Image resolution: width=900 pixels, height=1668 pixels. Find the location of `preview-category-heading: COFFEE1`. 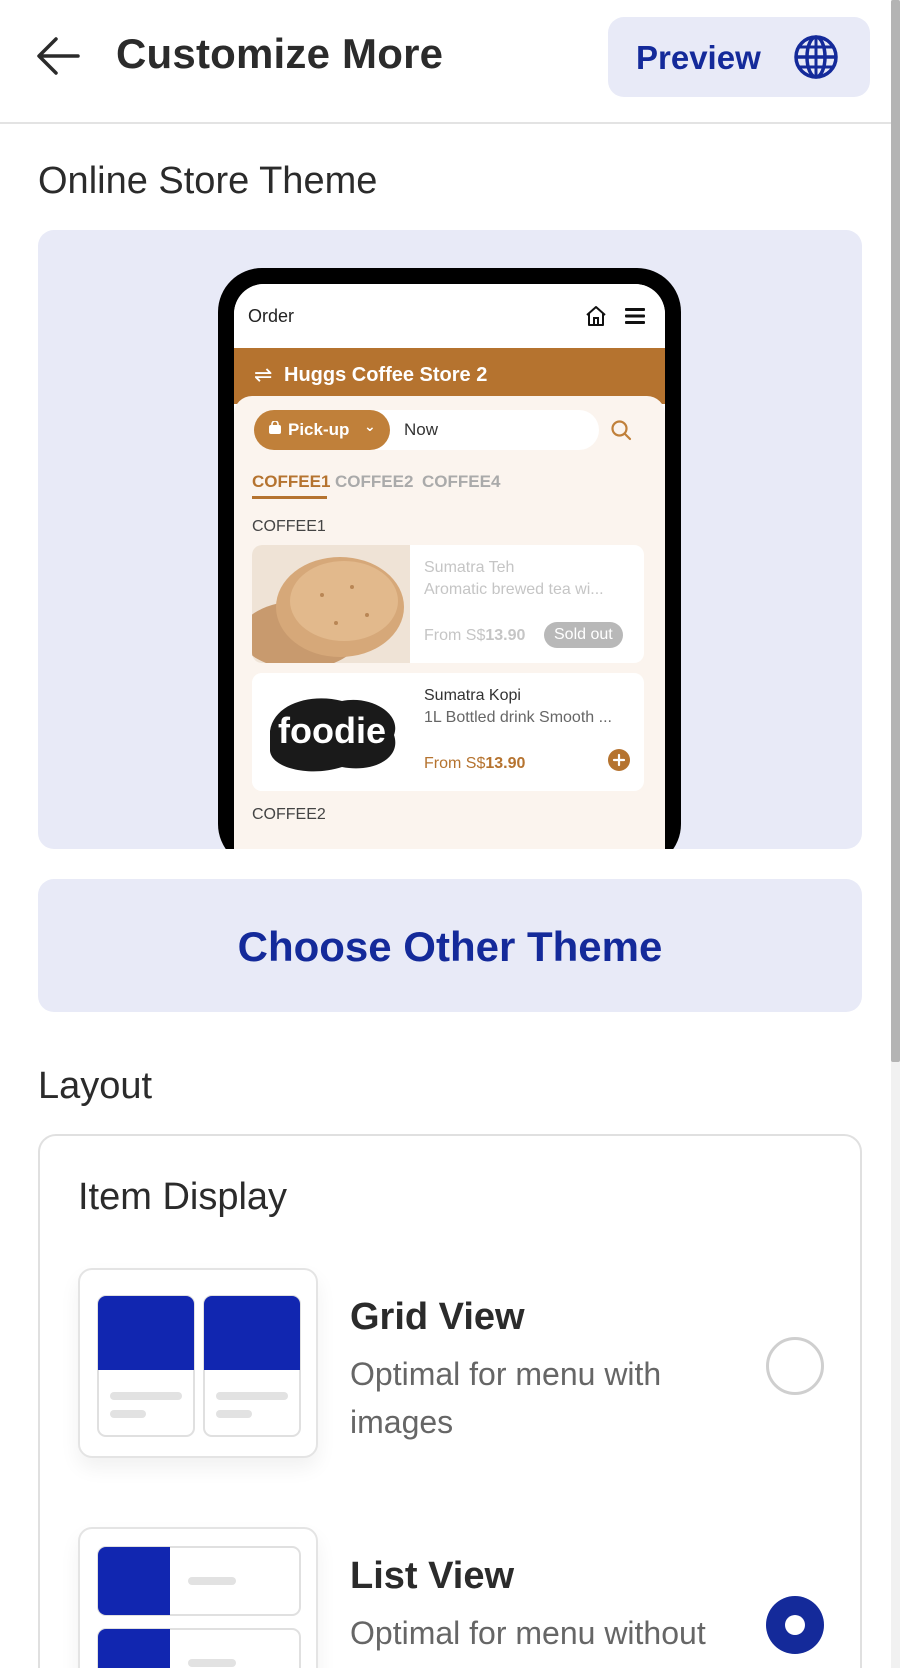

preview-category-heading: COFFEE1 is located at coordinates (289, 526).